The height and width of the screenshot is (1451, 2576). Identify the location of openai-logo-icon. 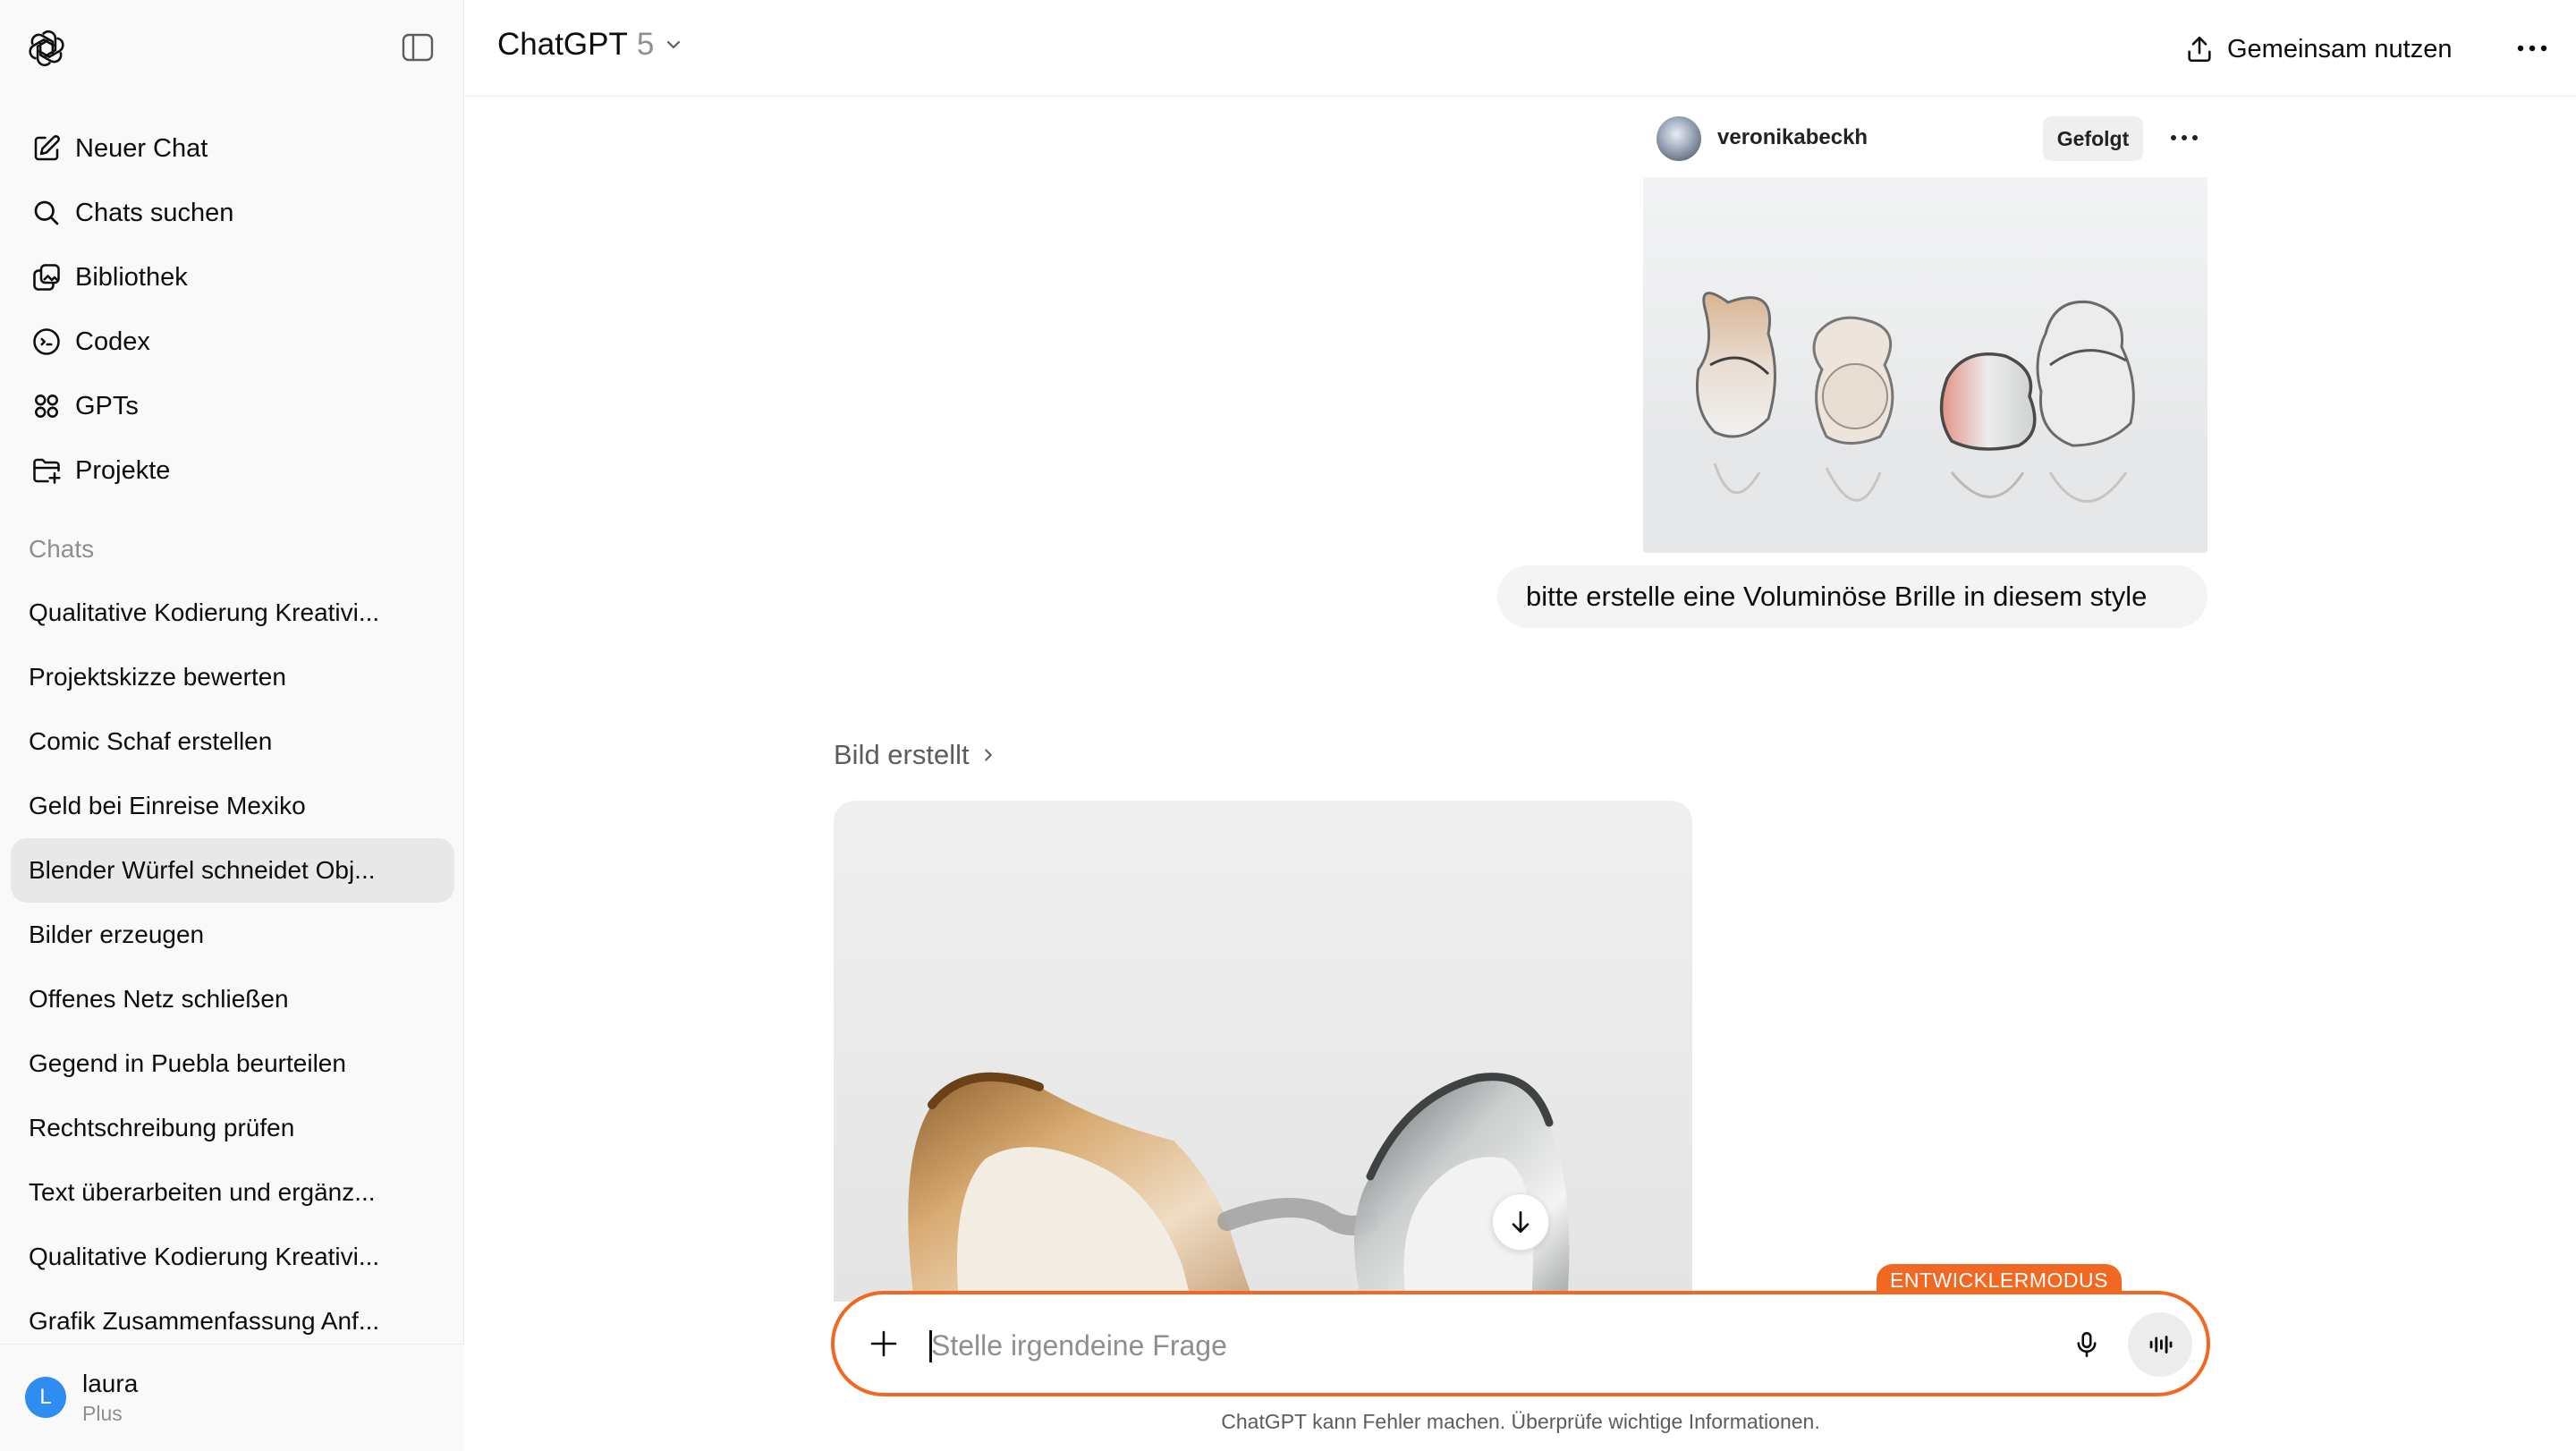
(46, 48).